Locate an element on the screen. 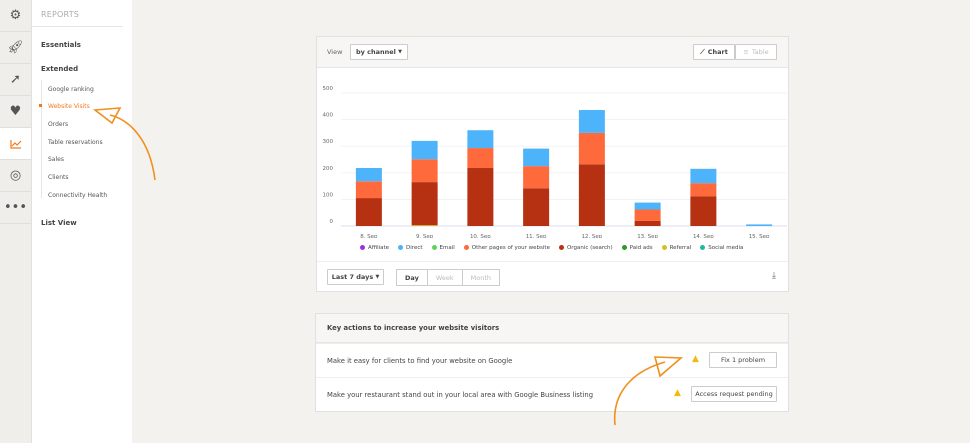 The image size is (970, 443). fix-problem-button: Fix 1 problem is located at coordinates (743, 360).